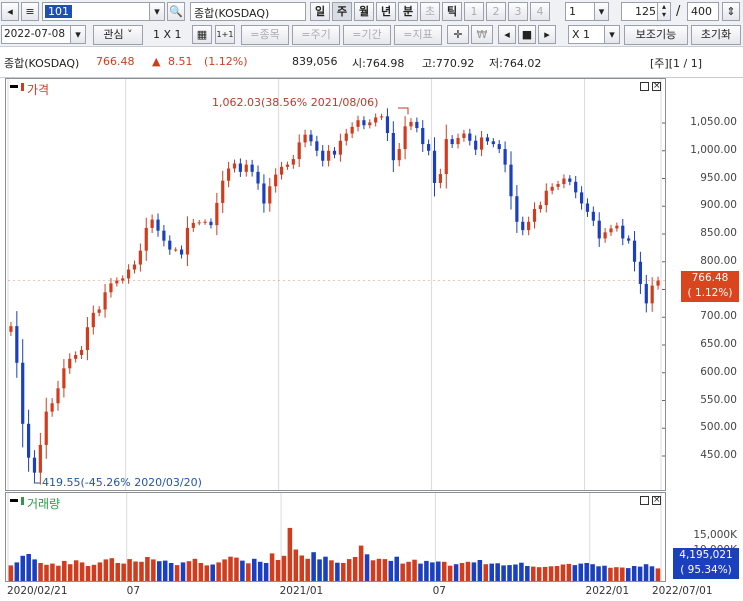  What do you see at coordinates (301, 591) in the screenshot?
I see `x-axis-label: 2021/01` at bounding box center [301, 591].